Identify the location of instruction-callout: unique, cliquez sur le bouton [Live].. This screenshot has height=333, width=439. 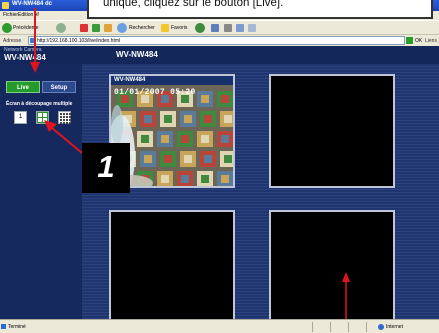
(260, 9).